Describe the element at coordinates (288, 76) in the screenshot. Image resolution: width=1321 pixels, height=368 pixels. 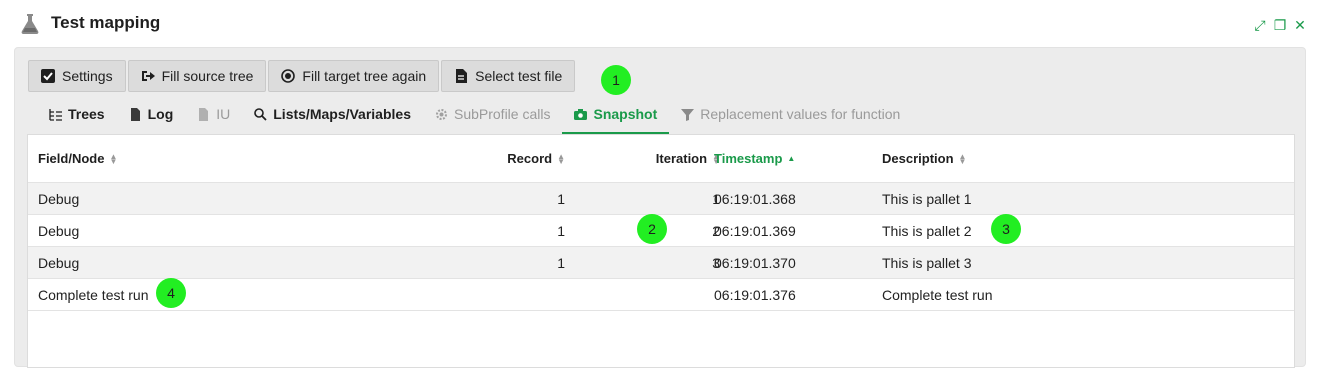
I see `radio-dot-icon` at that location.